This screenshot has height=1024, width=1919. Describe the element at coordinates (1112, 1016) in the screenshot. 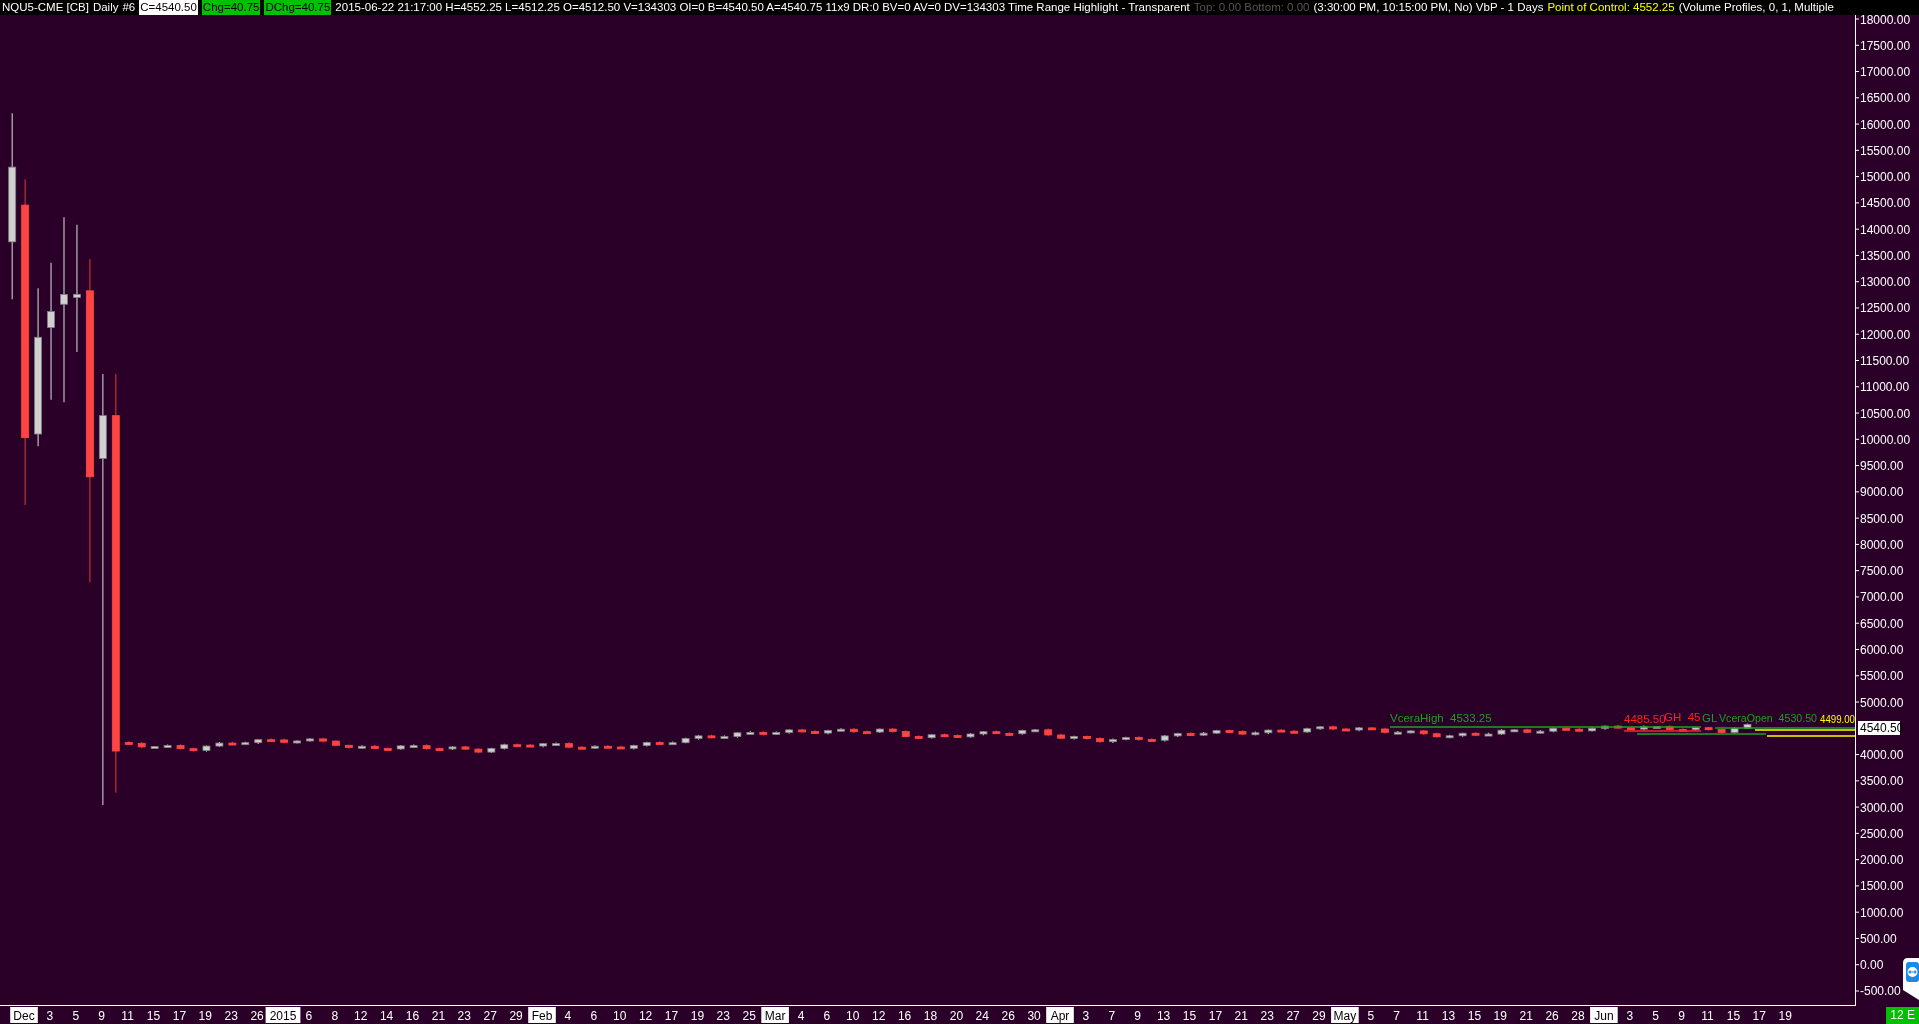

I see `date-label: 7` at that location.